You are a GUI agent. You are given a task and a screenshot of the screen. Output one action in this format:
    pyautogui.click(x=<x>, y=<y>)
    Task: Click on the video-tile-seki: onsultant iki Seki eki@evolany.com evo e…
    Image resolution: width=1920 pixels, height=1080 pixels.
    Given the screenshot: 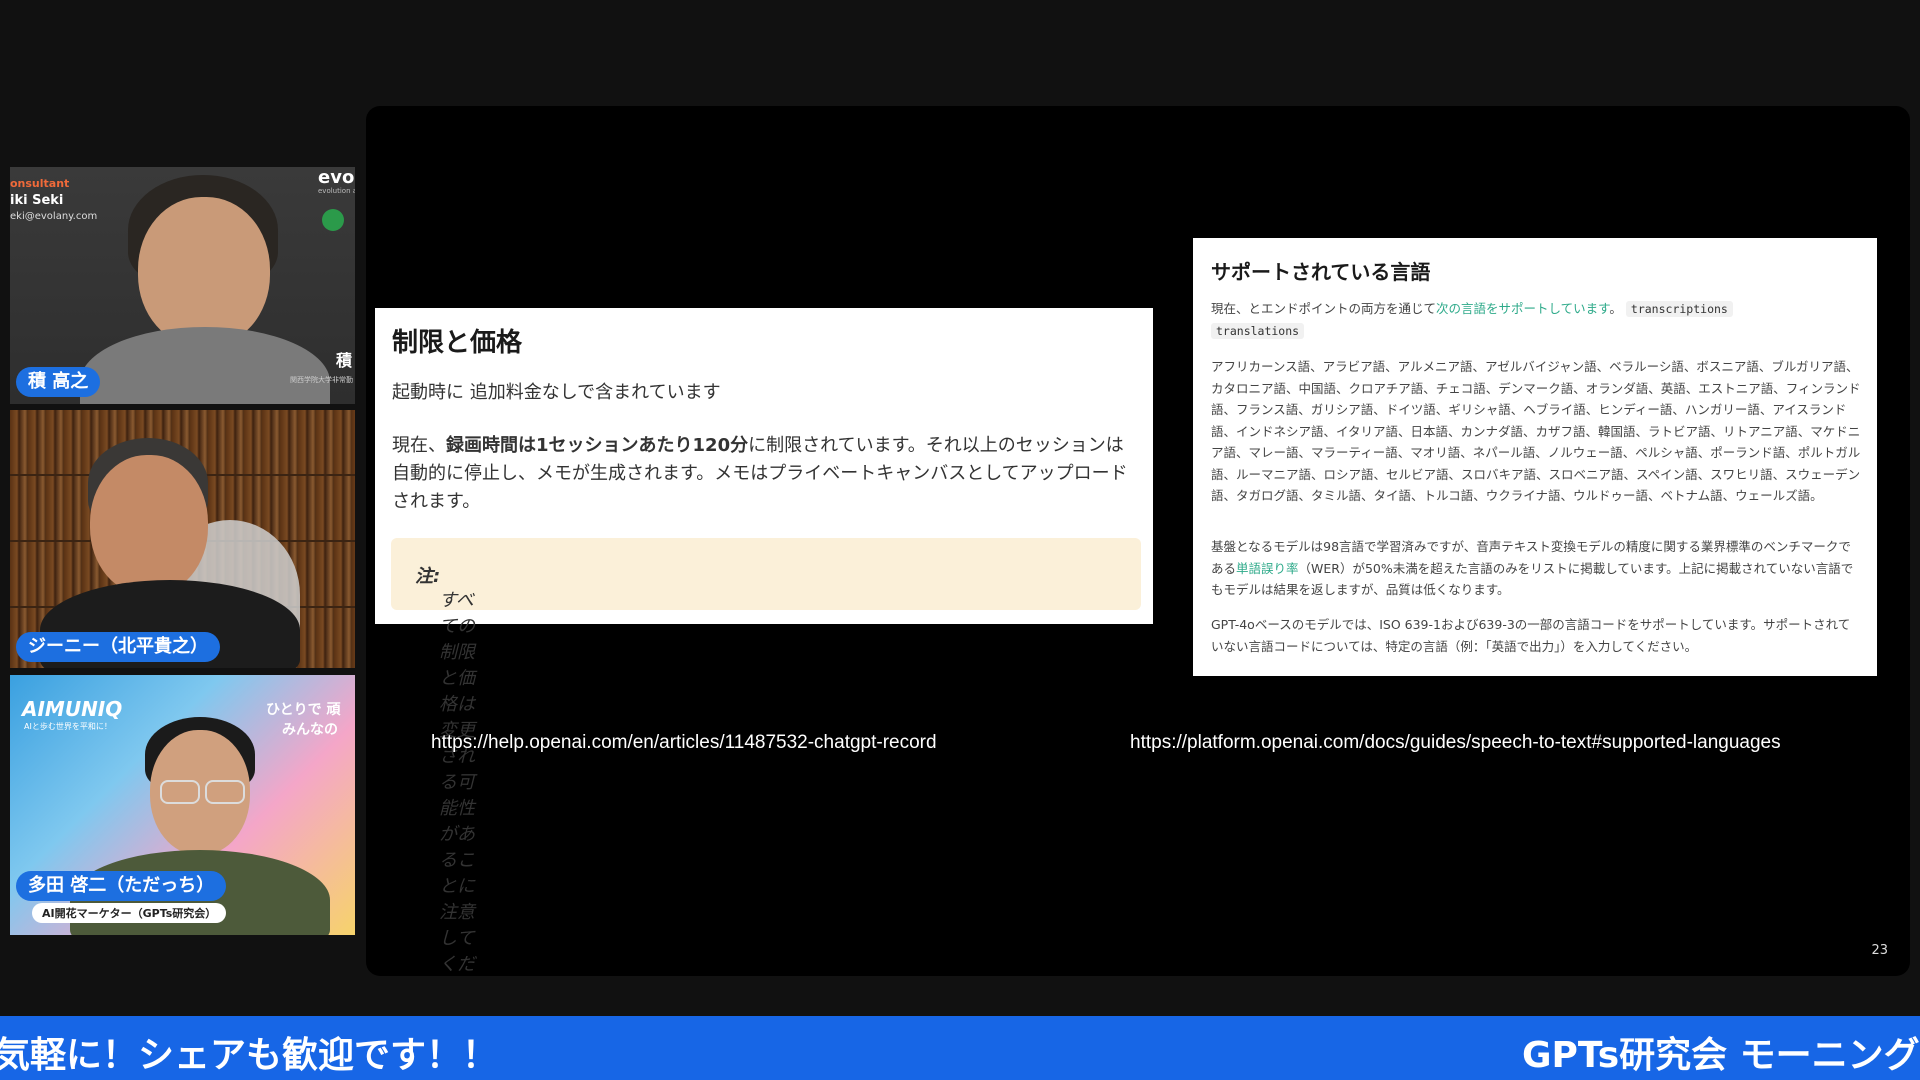 What is the action you would take?
    pyautogui.click(x=182, y=285)
    